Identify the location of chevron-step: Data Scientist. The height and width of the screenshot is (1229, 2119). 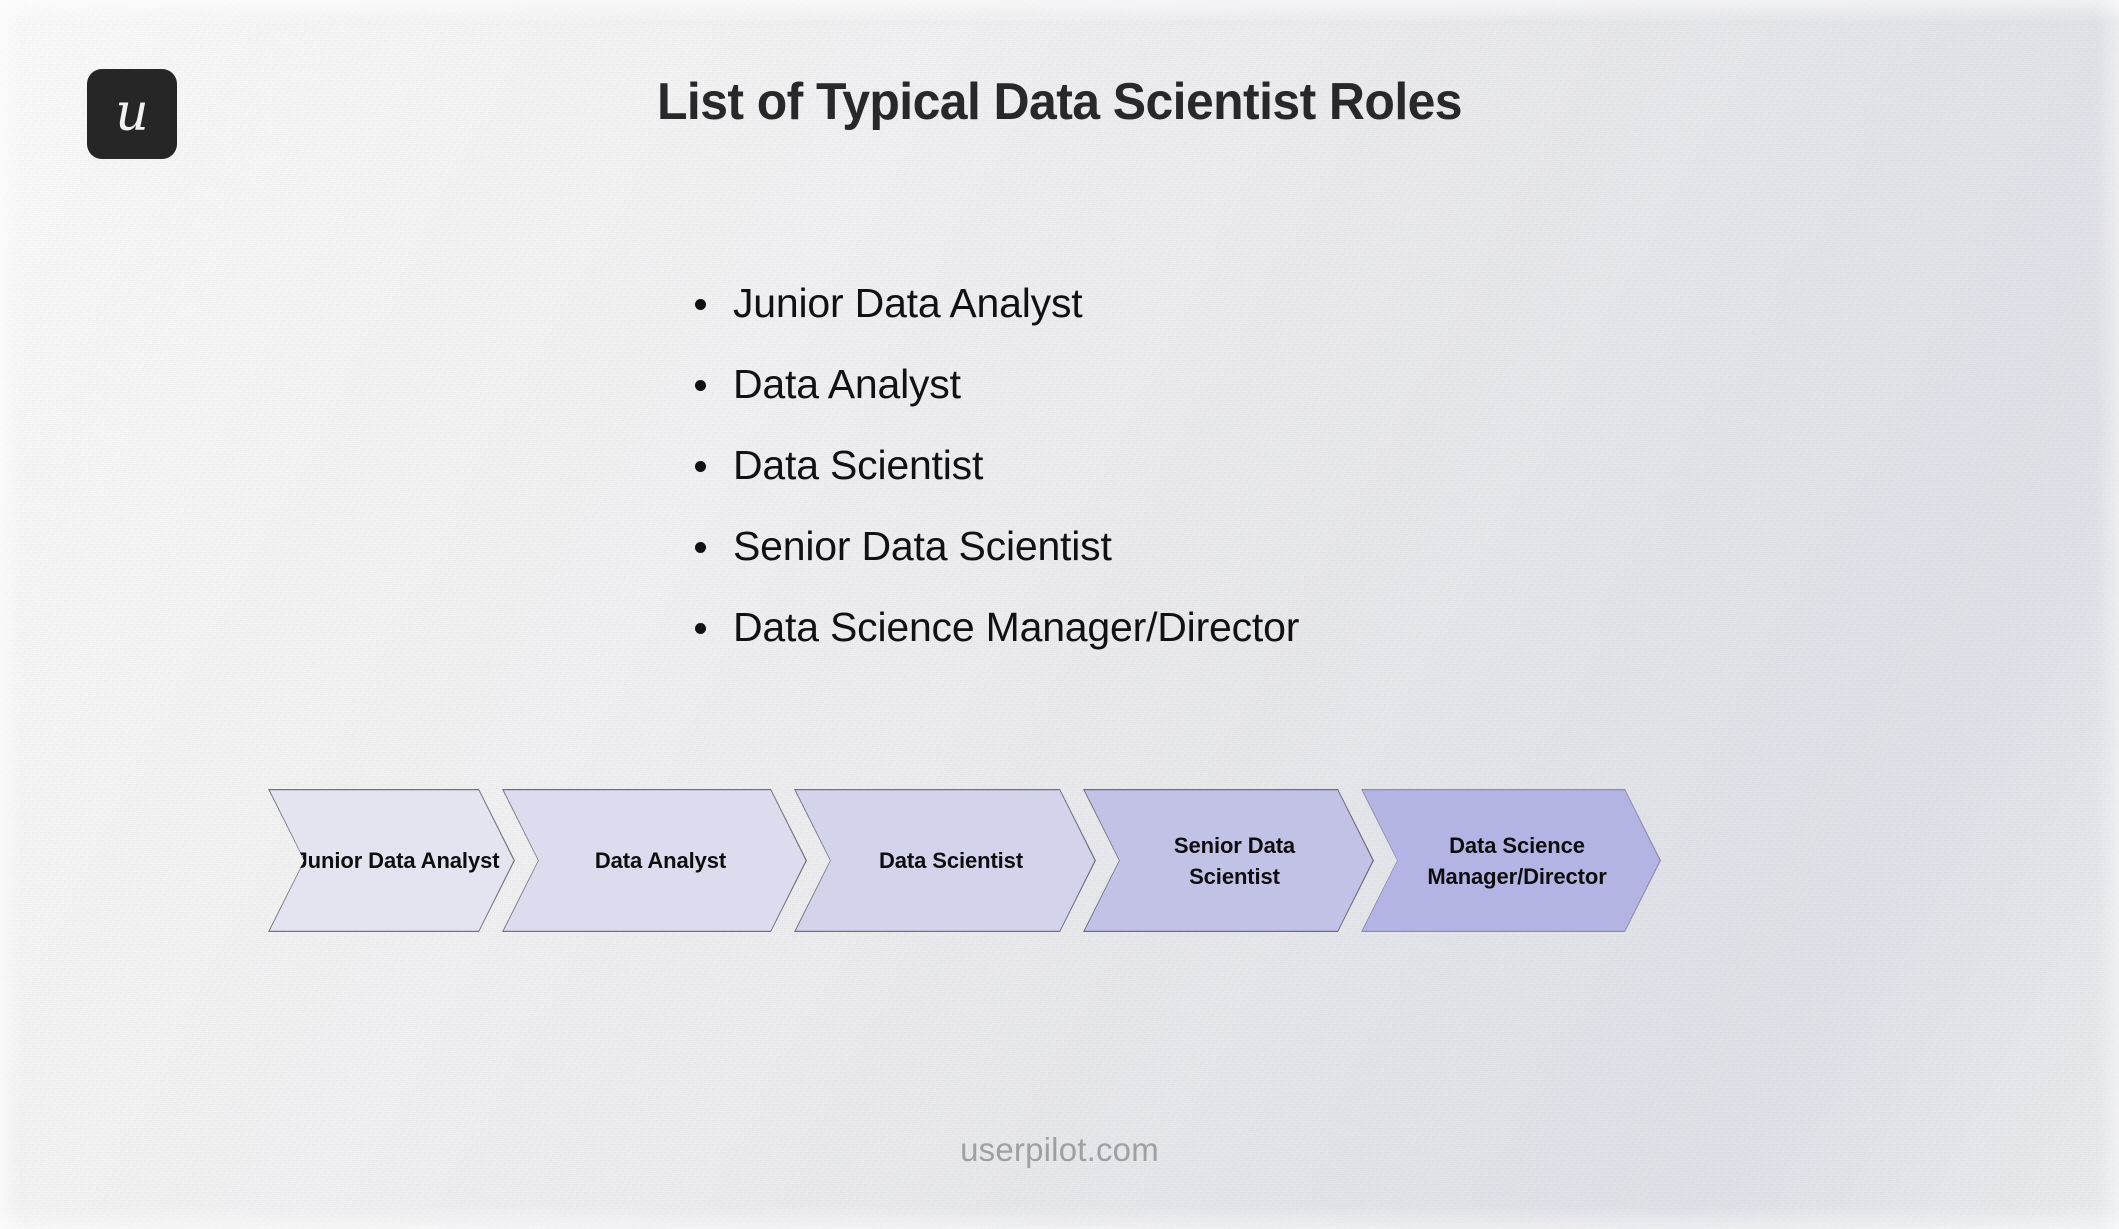
(945, 860).